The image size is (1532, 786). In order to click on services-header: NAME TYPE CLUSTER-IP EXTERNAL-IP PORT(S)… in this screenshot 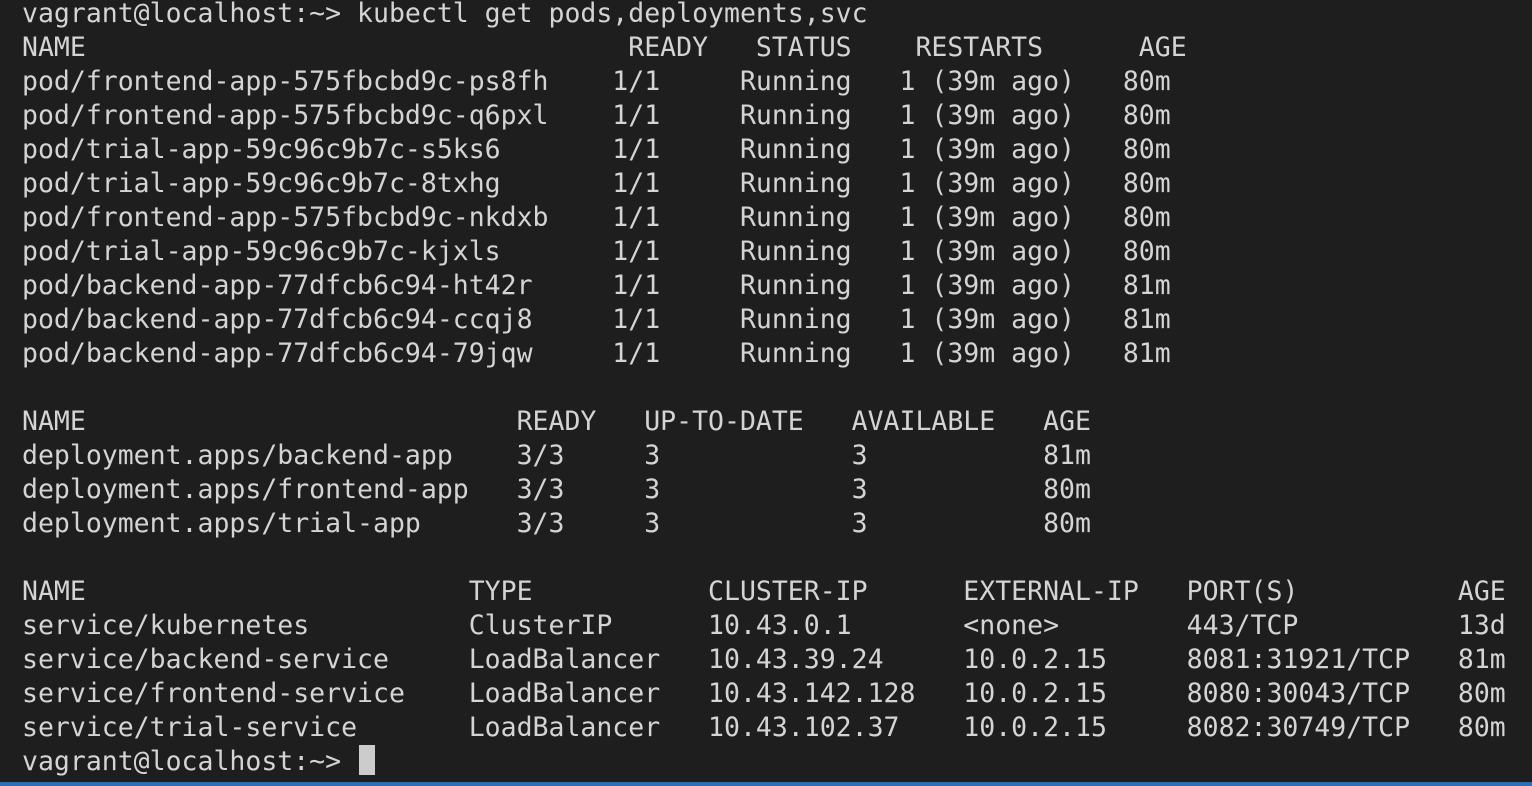, I will do `click(764, 591)`.